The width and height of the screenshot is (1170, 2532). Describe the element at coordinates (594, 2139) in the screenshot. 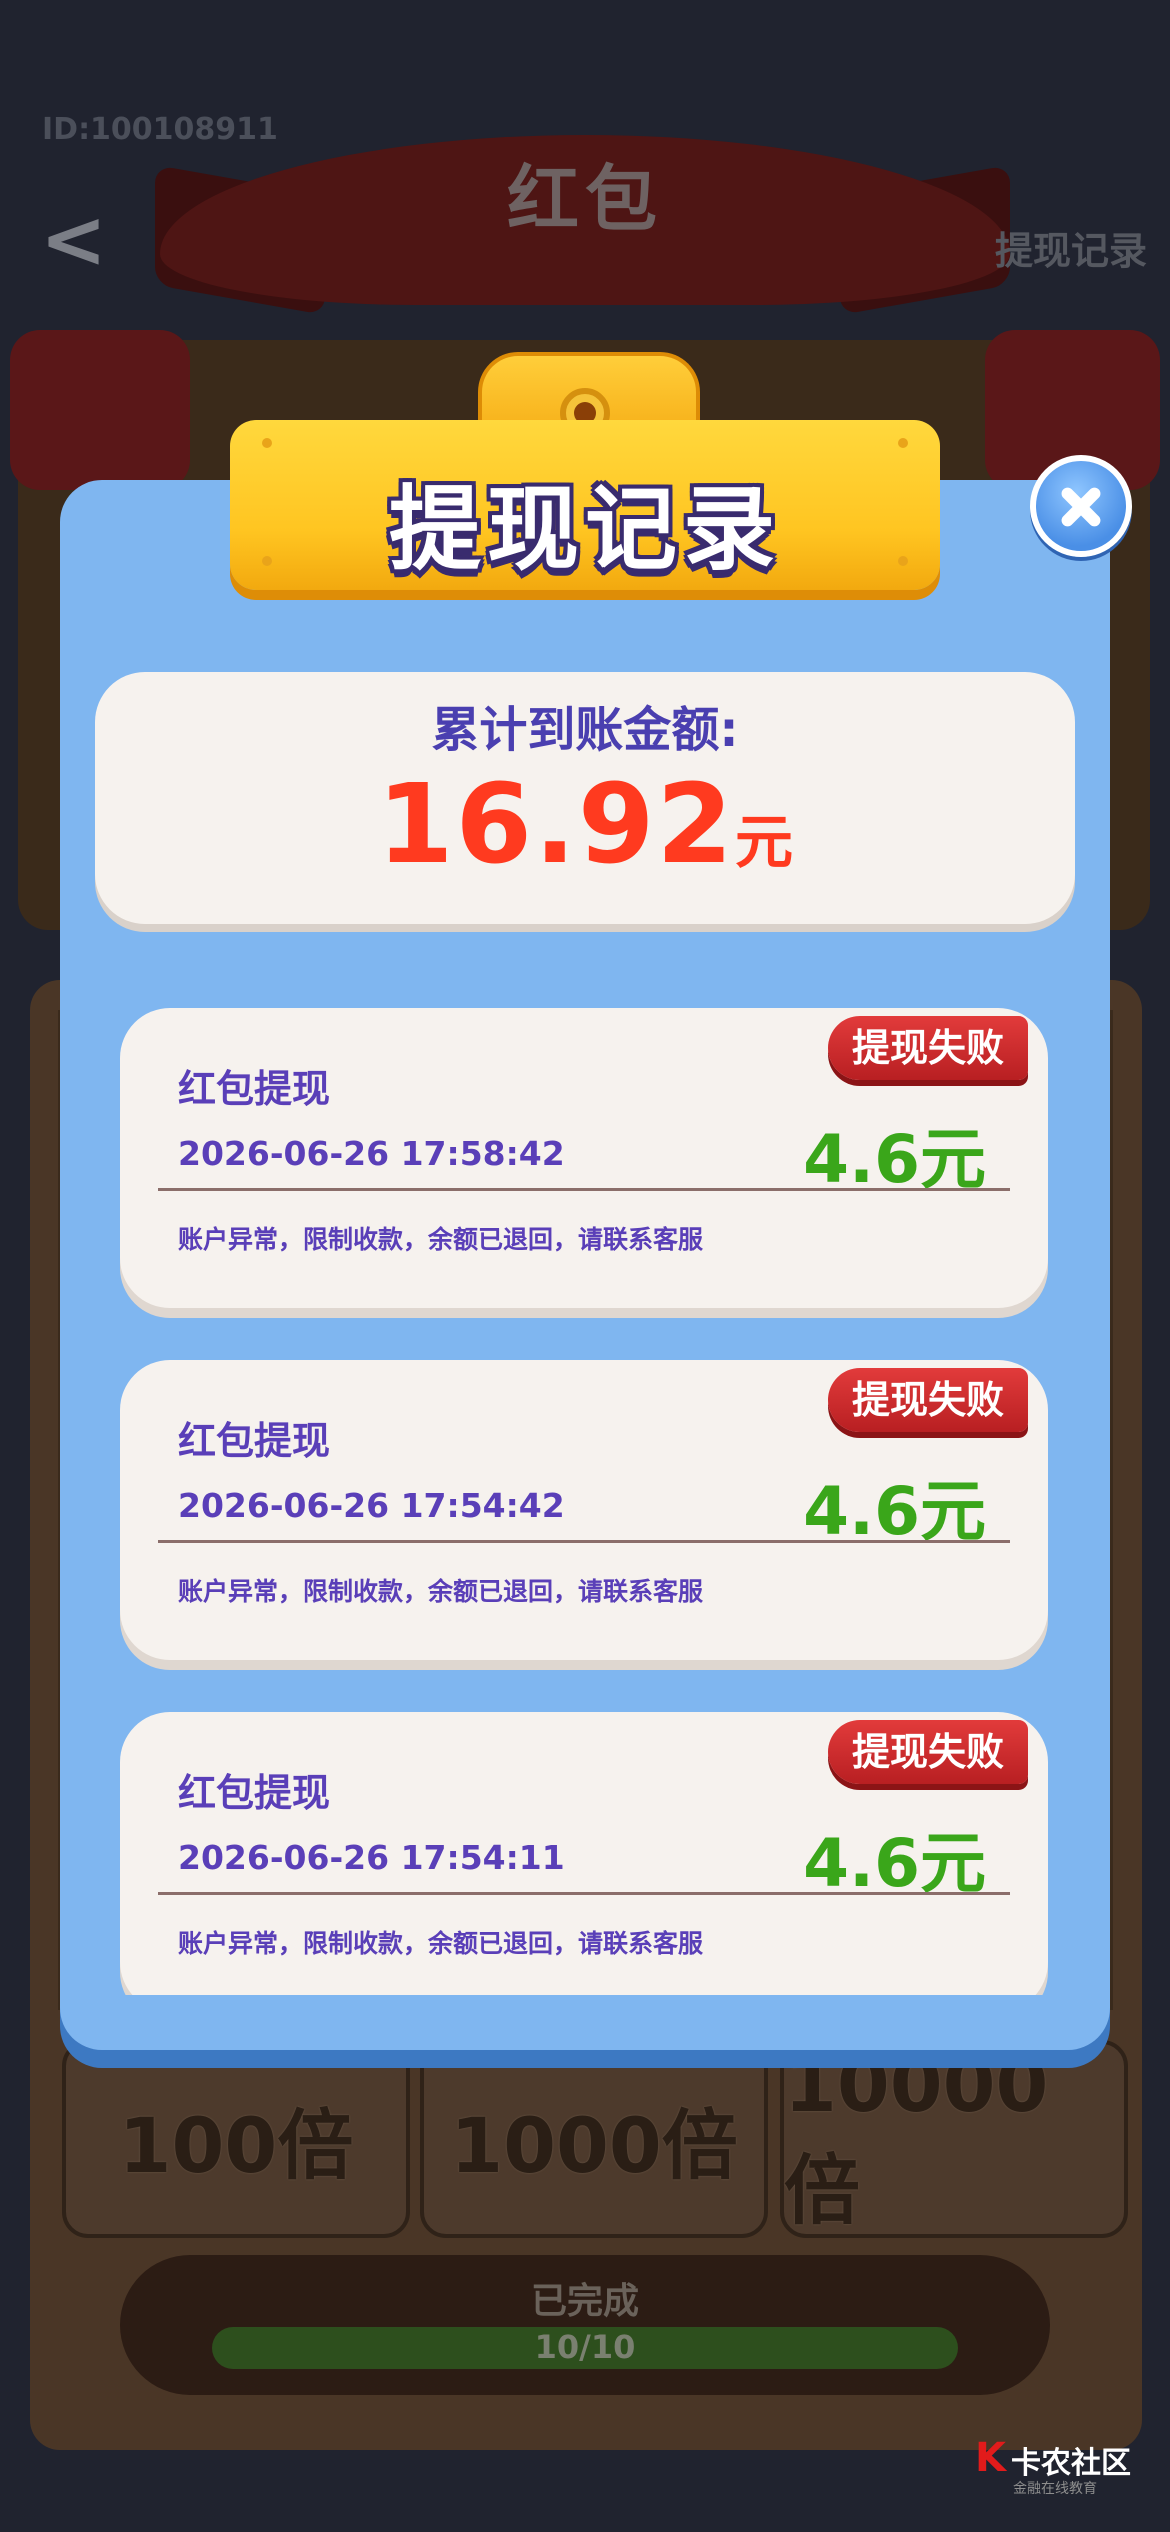

I see `multiplier-button-1000: 1000倍` at that location.